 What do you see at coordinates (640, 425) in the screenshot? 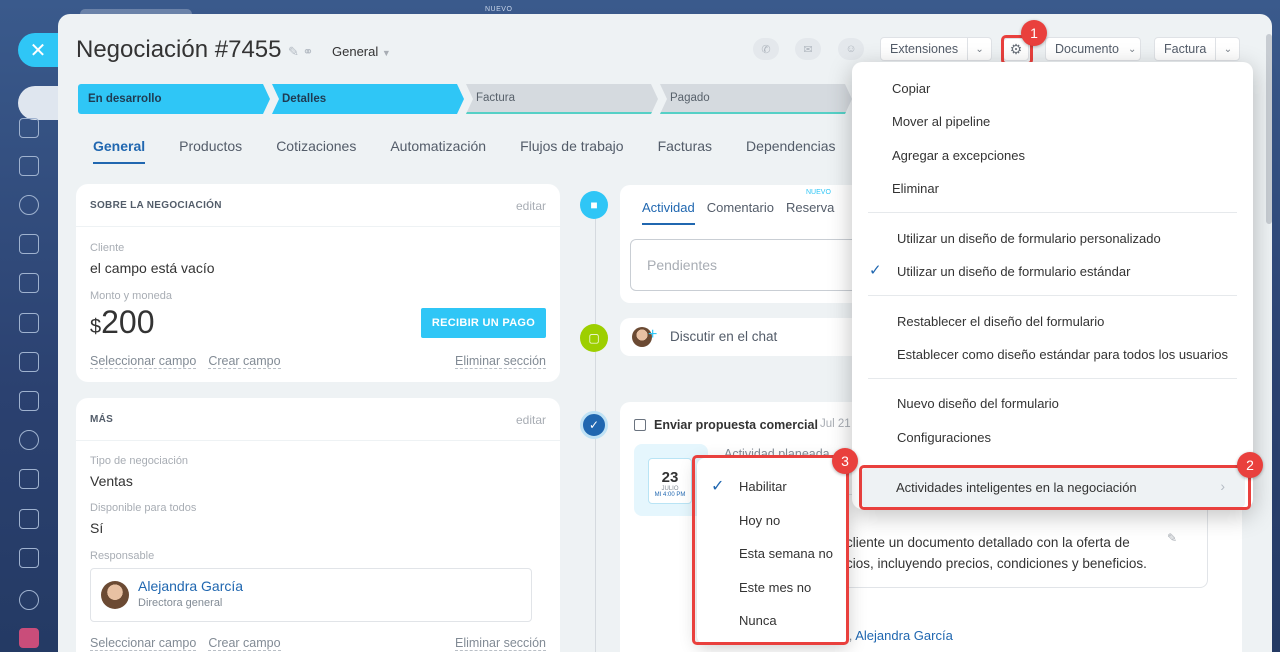
I see `task-checkbox` at bounding box center [640, 425].